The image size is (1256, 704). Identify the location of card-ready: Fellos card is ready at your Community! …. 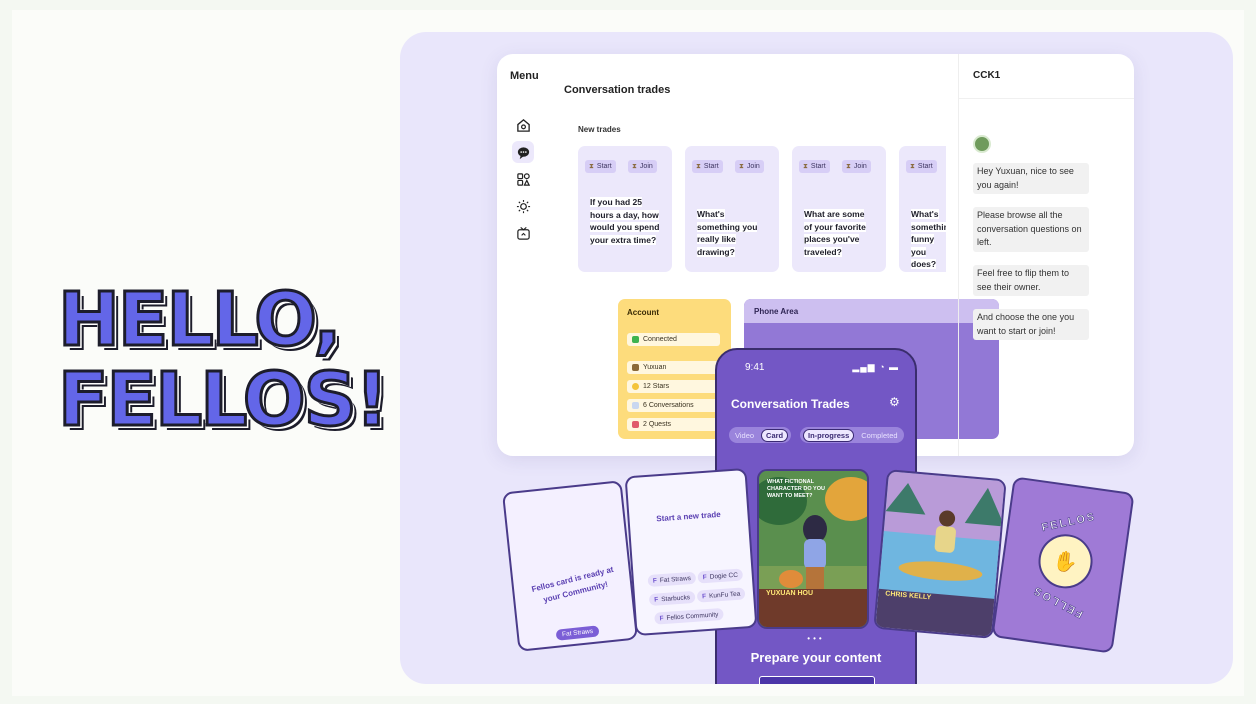
(570, 566).